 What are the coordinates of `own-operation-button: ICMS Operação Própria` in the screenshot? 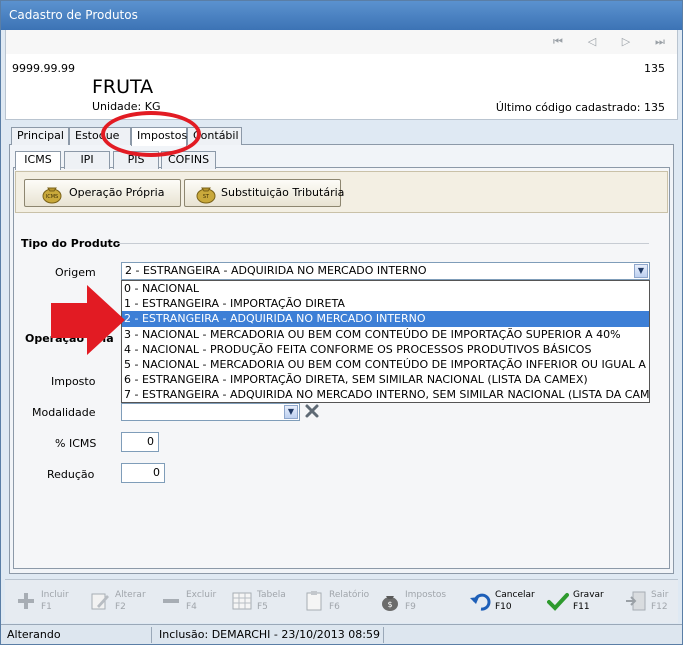 It's located at (102, 193).